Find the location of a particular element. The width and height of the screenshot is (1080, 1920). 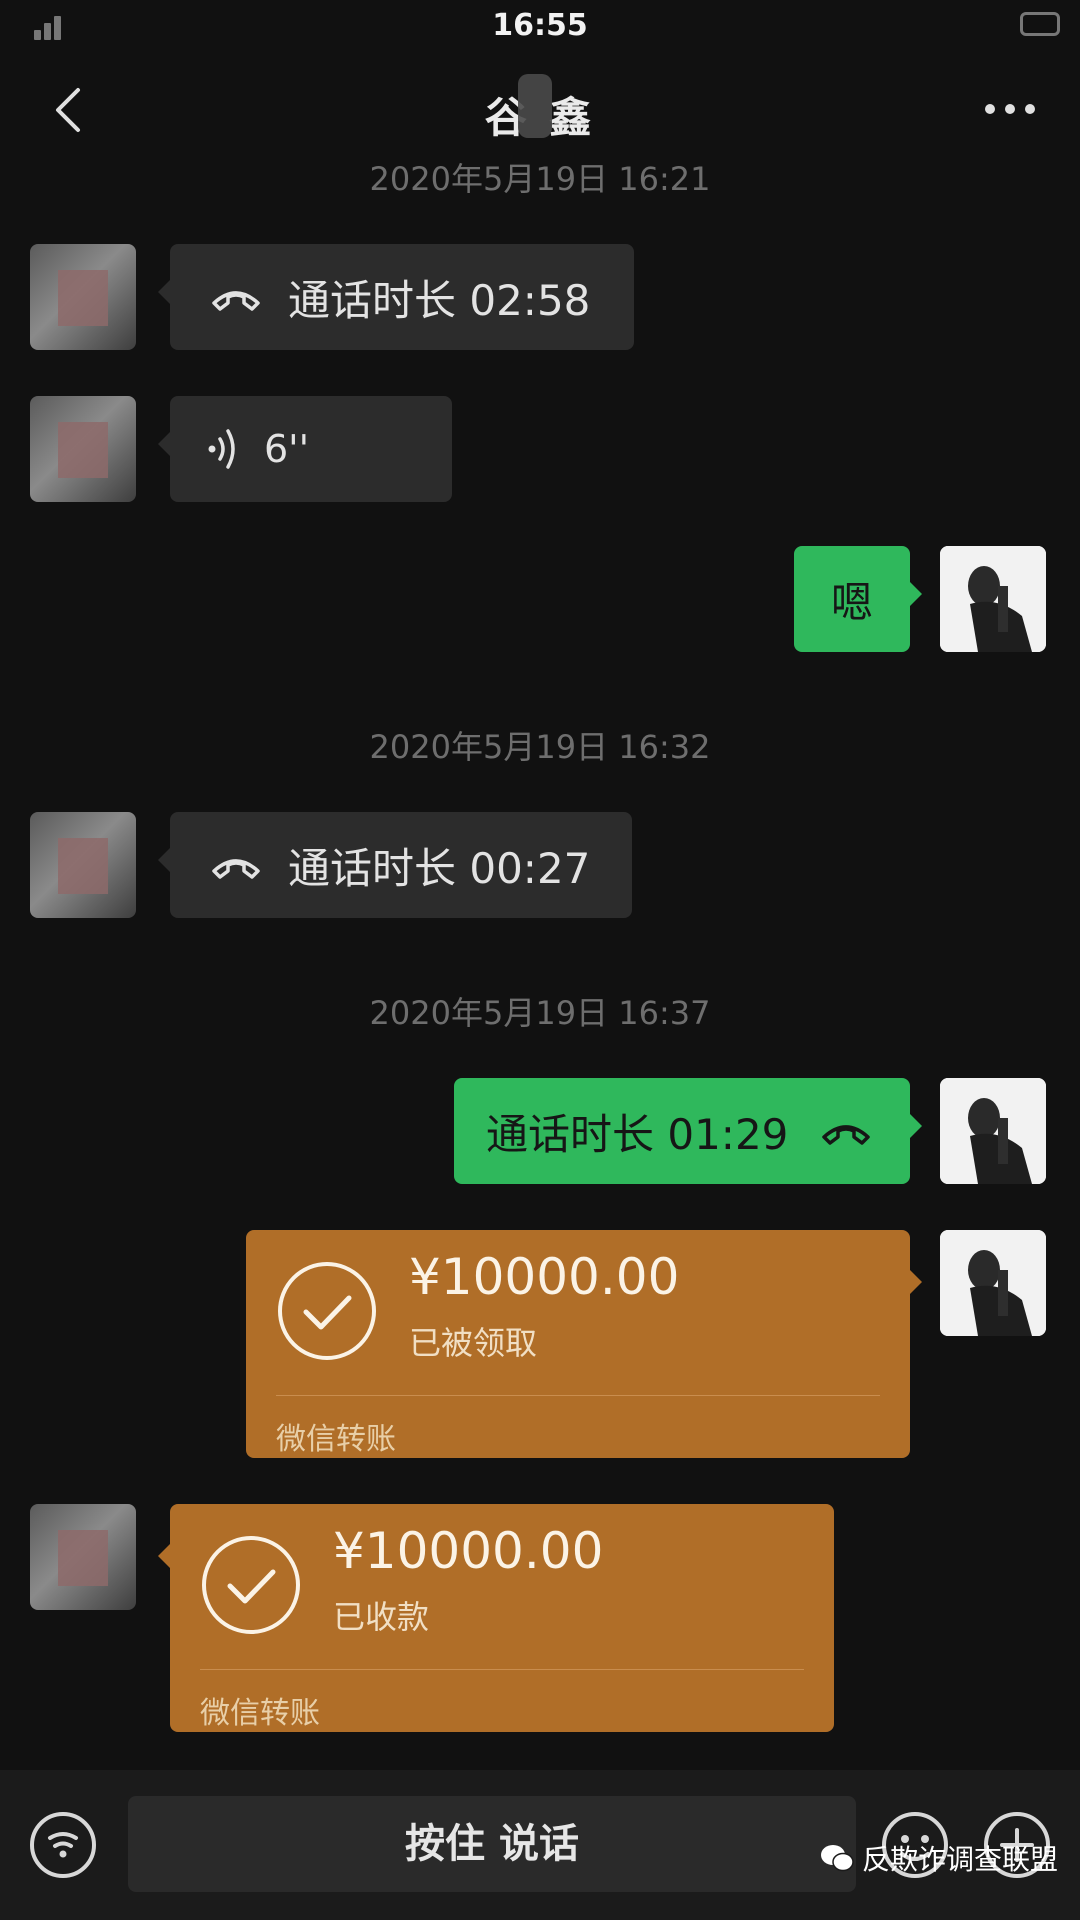

watermark-text: 反欺诈调查联盟 is located at coordinates (960, 1859).